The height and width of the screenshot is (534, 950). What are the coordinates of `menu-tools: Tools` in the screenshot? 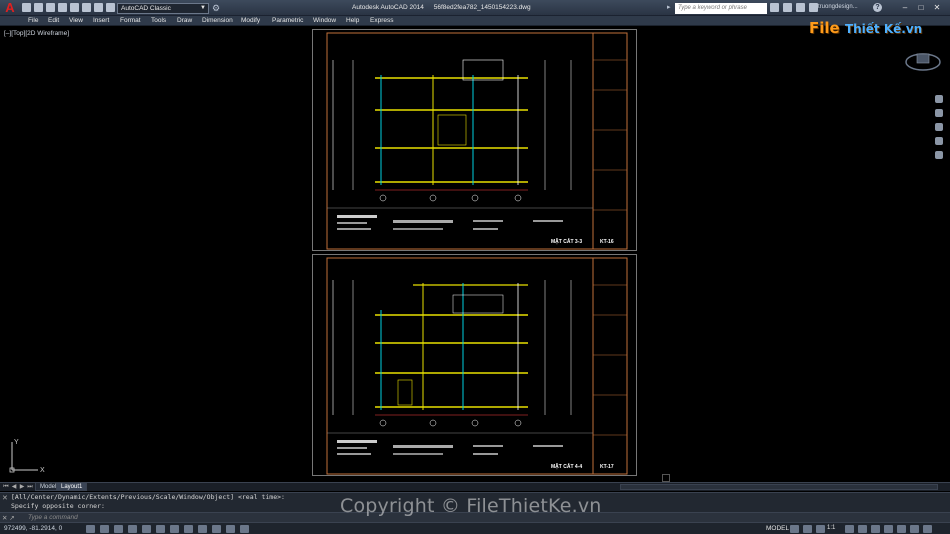 It's located at (158, 20).